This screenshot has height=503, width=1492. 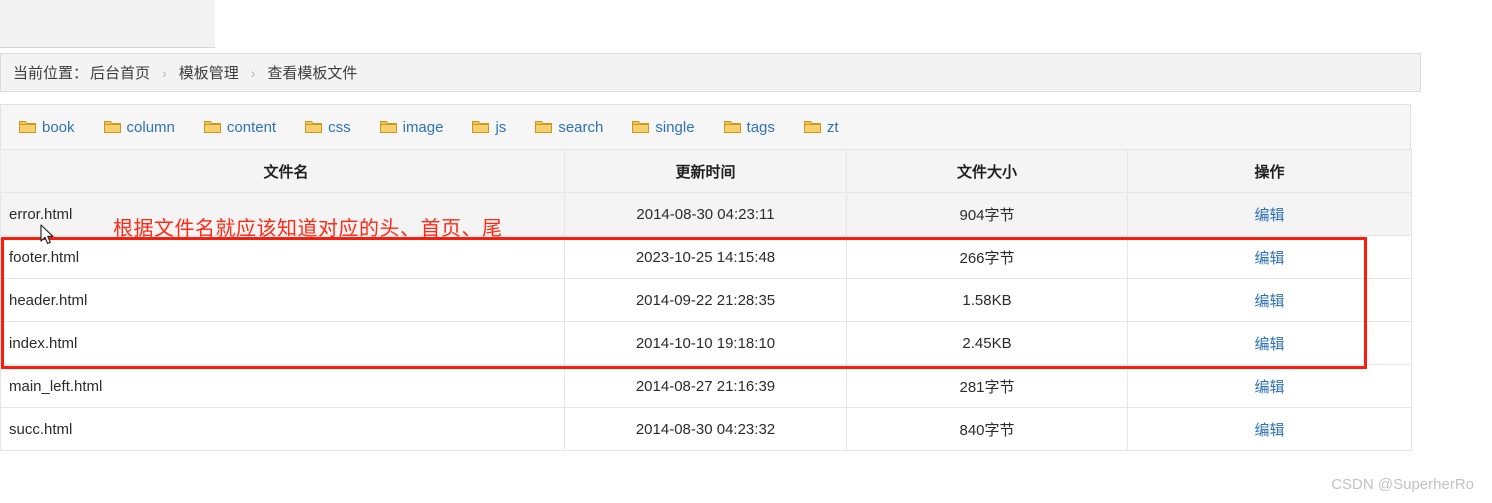 I want to click on folder-link-css: css, so click(x=328, y=127).